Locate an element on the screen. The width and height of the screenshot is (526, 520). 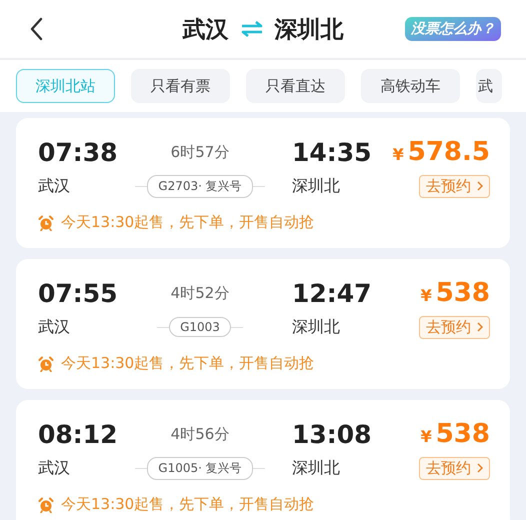
arrival-city: 深圳北 is located at coordinates (309, 30).